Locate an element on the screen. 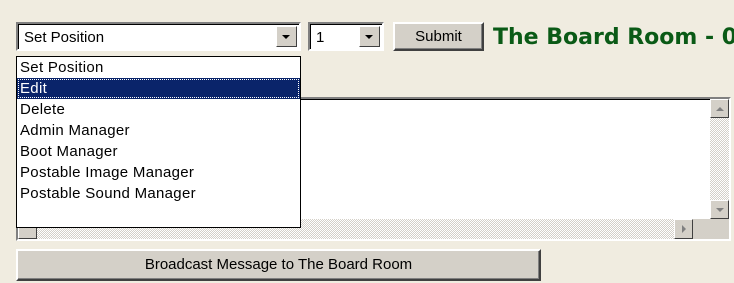 Image resolution: width=734 pixels, height=283 pixels. arrow-down-icon is located at coordinates (720, 210).